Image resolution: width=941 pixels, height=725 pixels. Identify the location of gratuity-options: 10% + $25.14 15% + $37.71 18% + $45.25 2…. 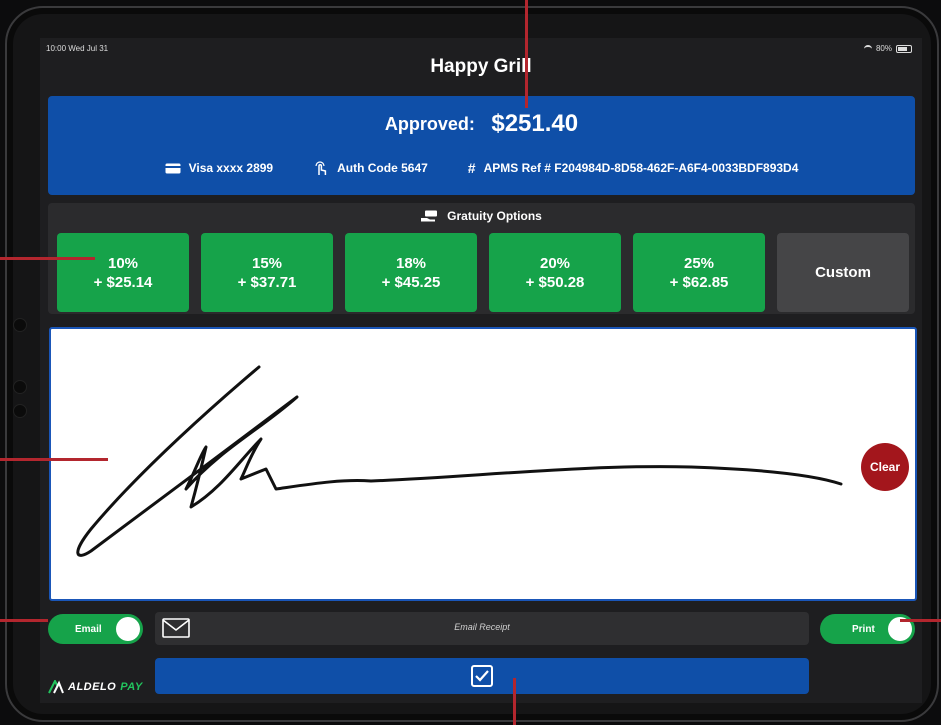
(483, 272).